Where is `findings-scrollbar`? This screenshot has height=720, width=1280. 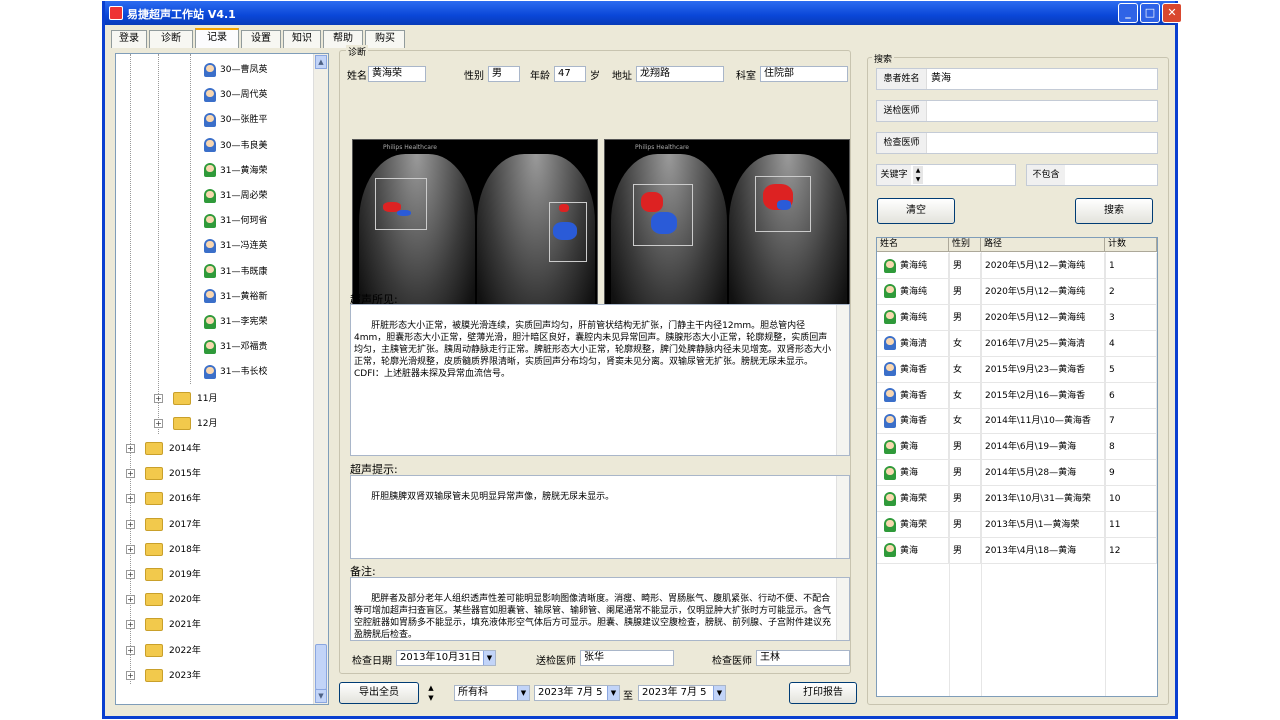
findings-scrollbar is located at coordinates (842, 380).